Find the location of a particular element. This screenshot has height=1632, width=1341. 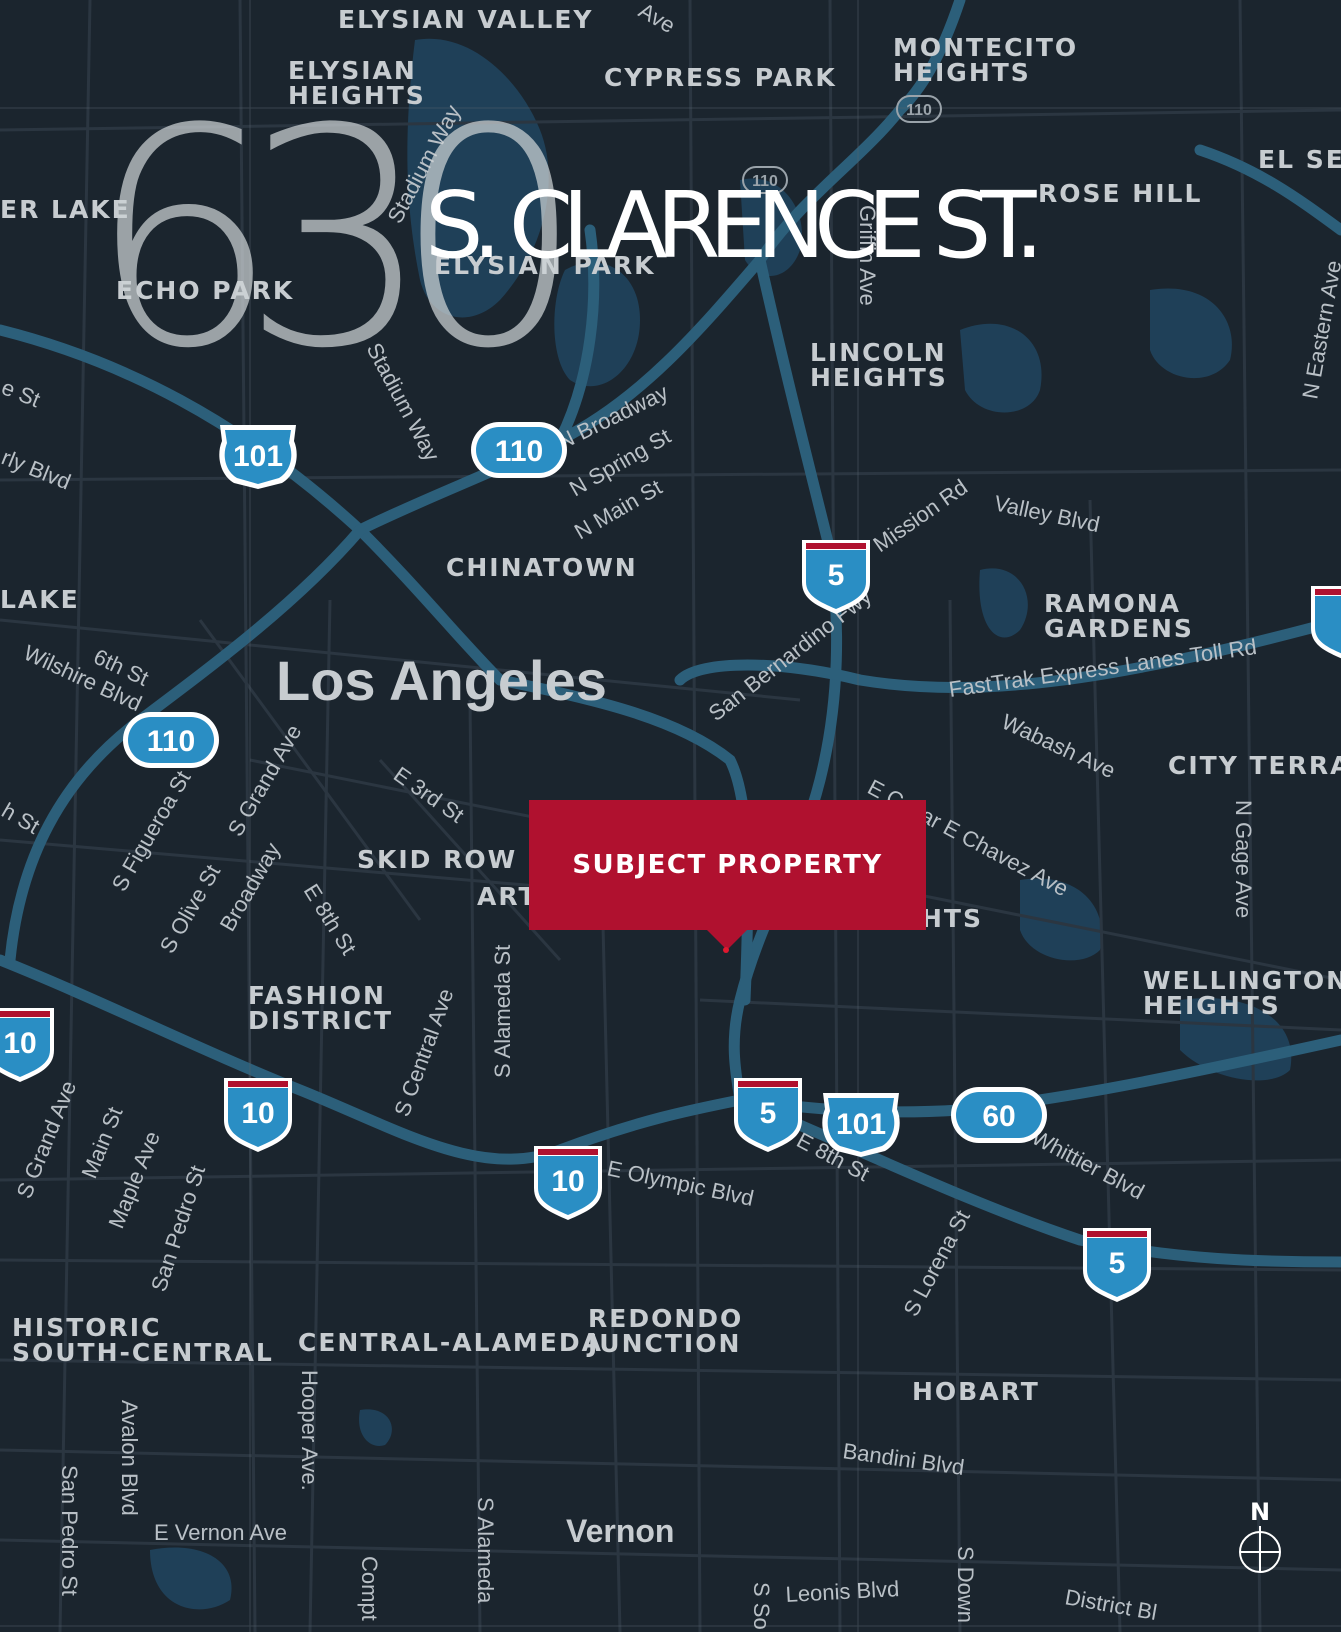

label-hooper-ave: Hooper Ave. is located at coordinates (309, 1430).